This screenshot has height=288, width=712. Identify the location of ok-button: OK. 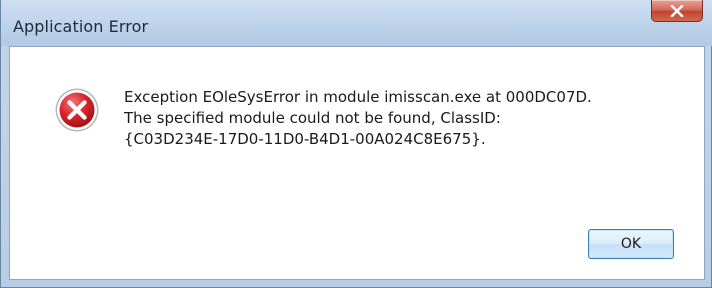
(631, 244).